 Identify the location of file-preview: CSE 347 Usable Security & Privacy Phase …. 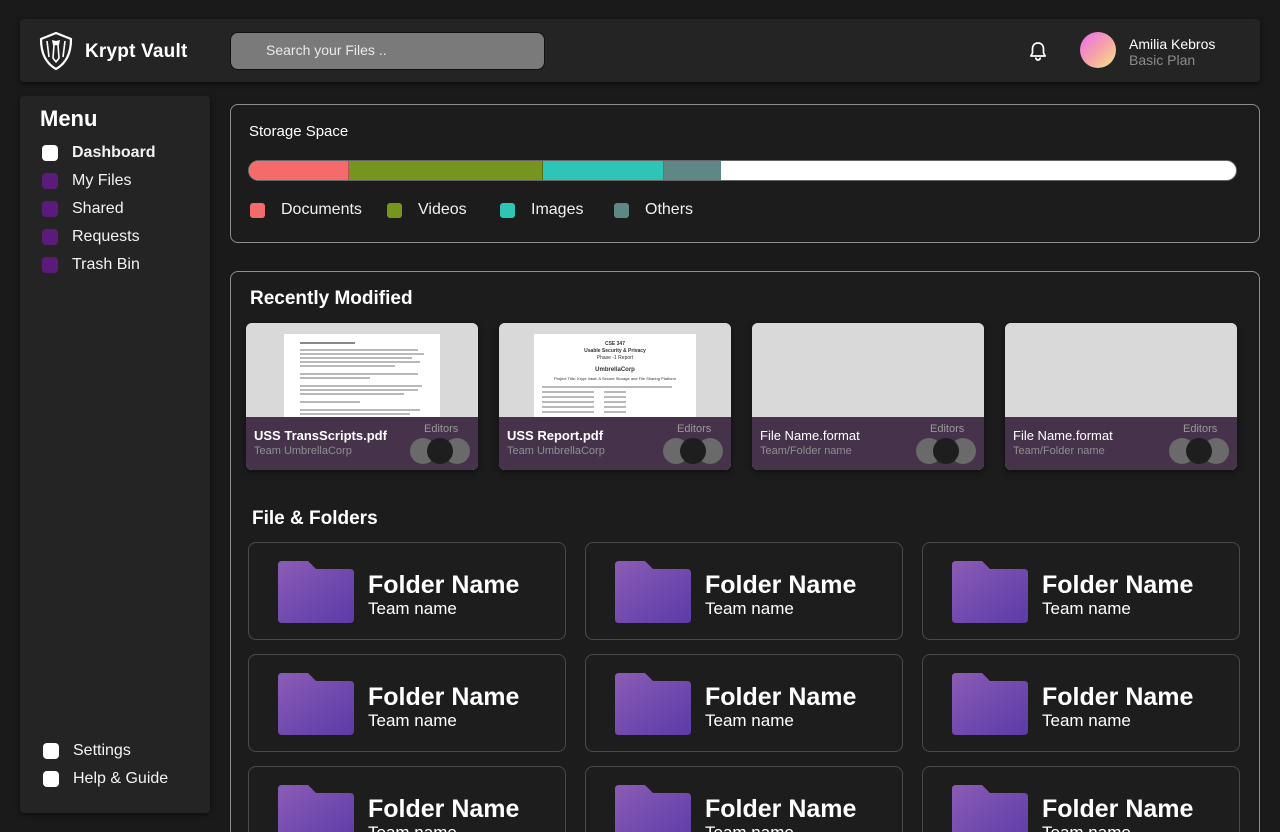
(615, 370).